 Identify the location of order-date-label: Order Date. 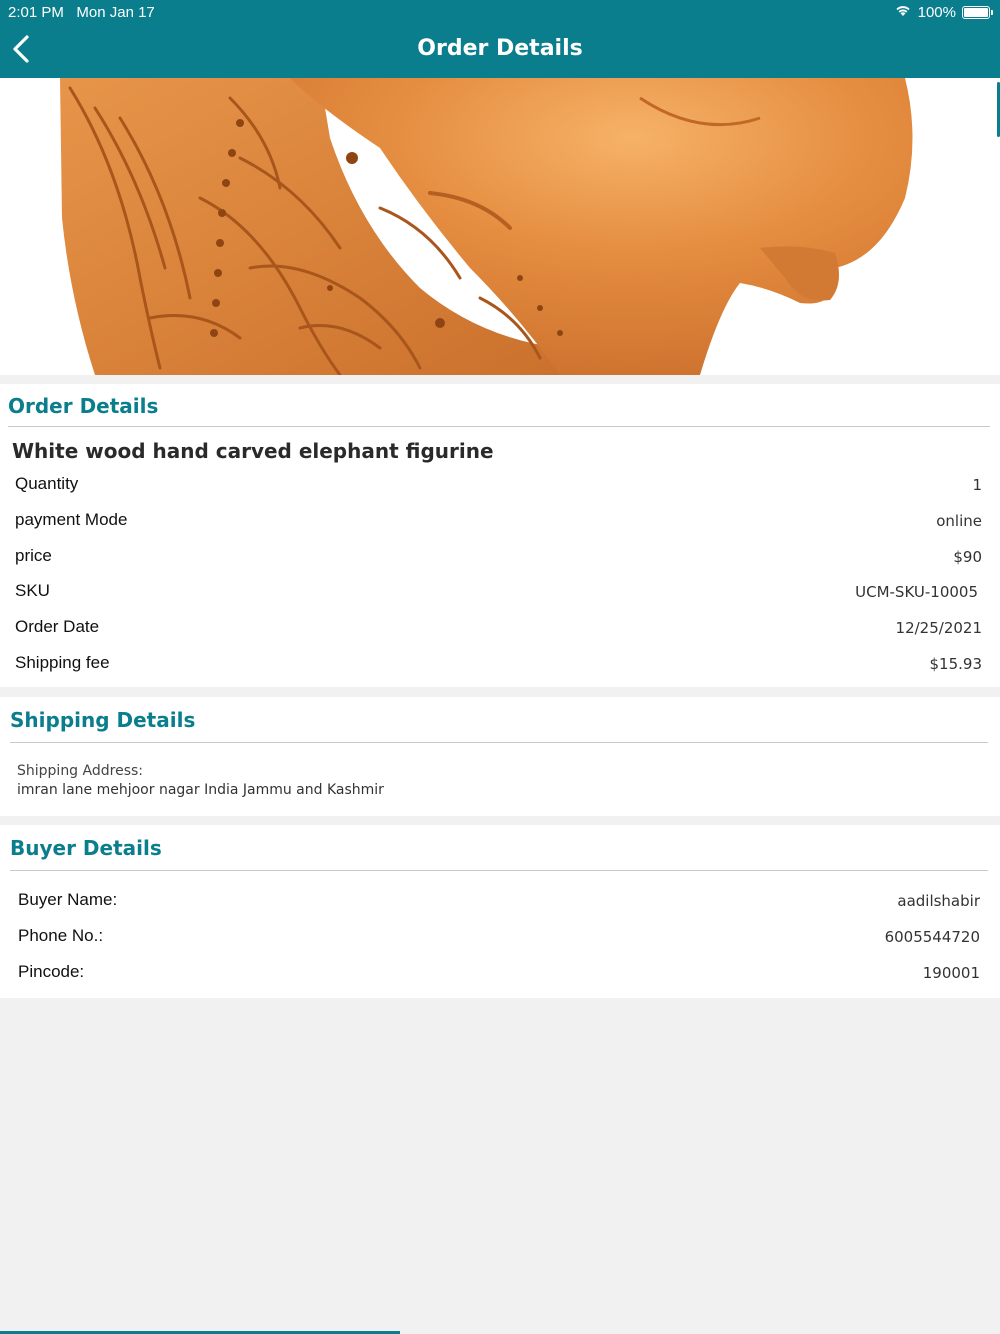
(57, 626).